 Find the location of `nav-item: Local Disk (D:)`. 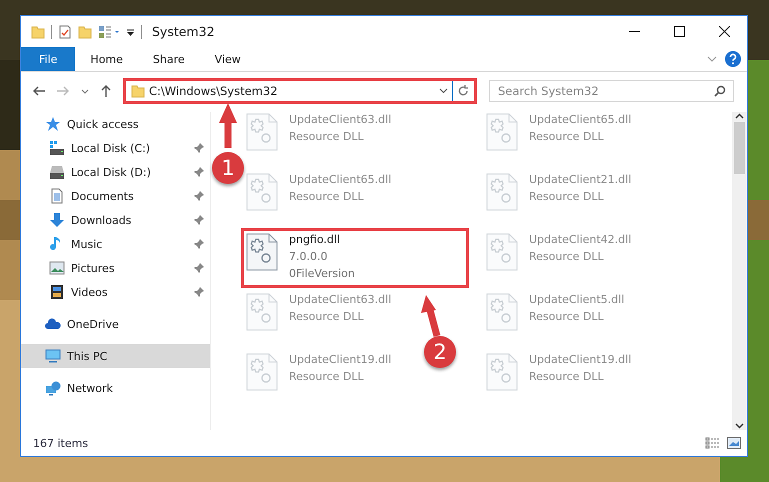

nav-item: Local Disk (D:) is located at coordinates (115, 172).